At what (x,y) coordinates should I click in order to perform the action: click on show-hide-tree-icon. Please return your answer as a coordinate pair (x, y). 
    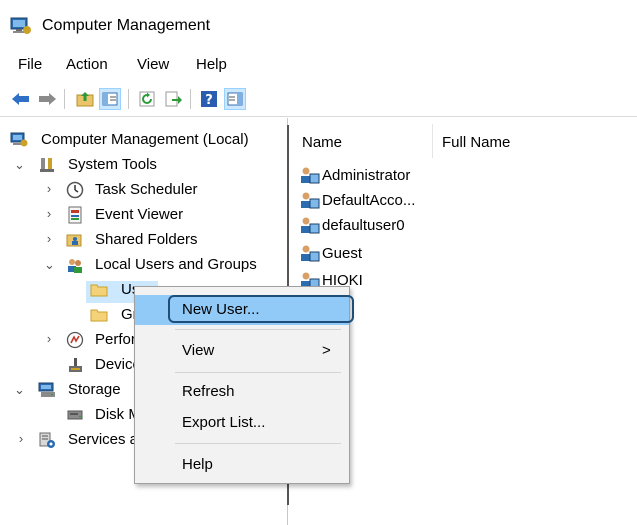
    Looking at the image, I should click on (110, 99).